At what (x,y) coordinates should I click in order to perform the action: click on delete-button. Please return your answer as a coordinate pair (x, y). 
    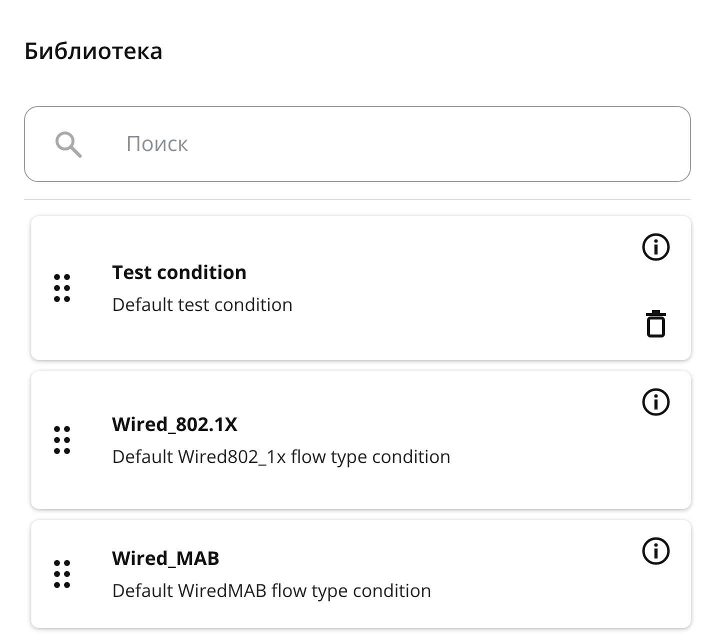
    Looking at the image, I should click on (656, 324).